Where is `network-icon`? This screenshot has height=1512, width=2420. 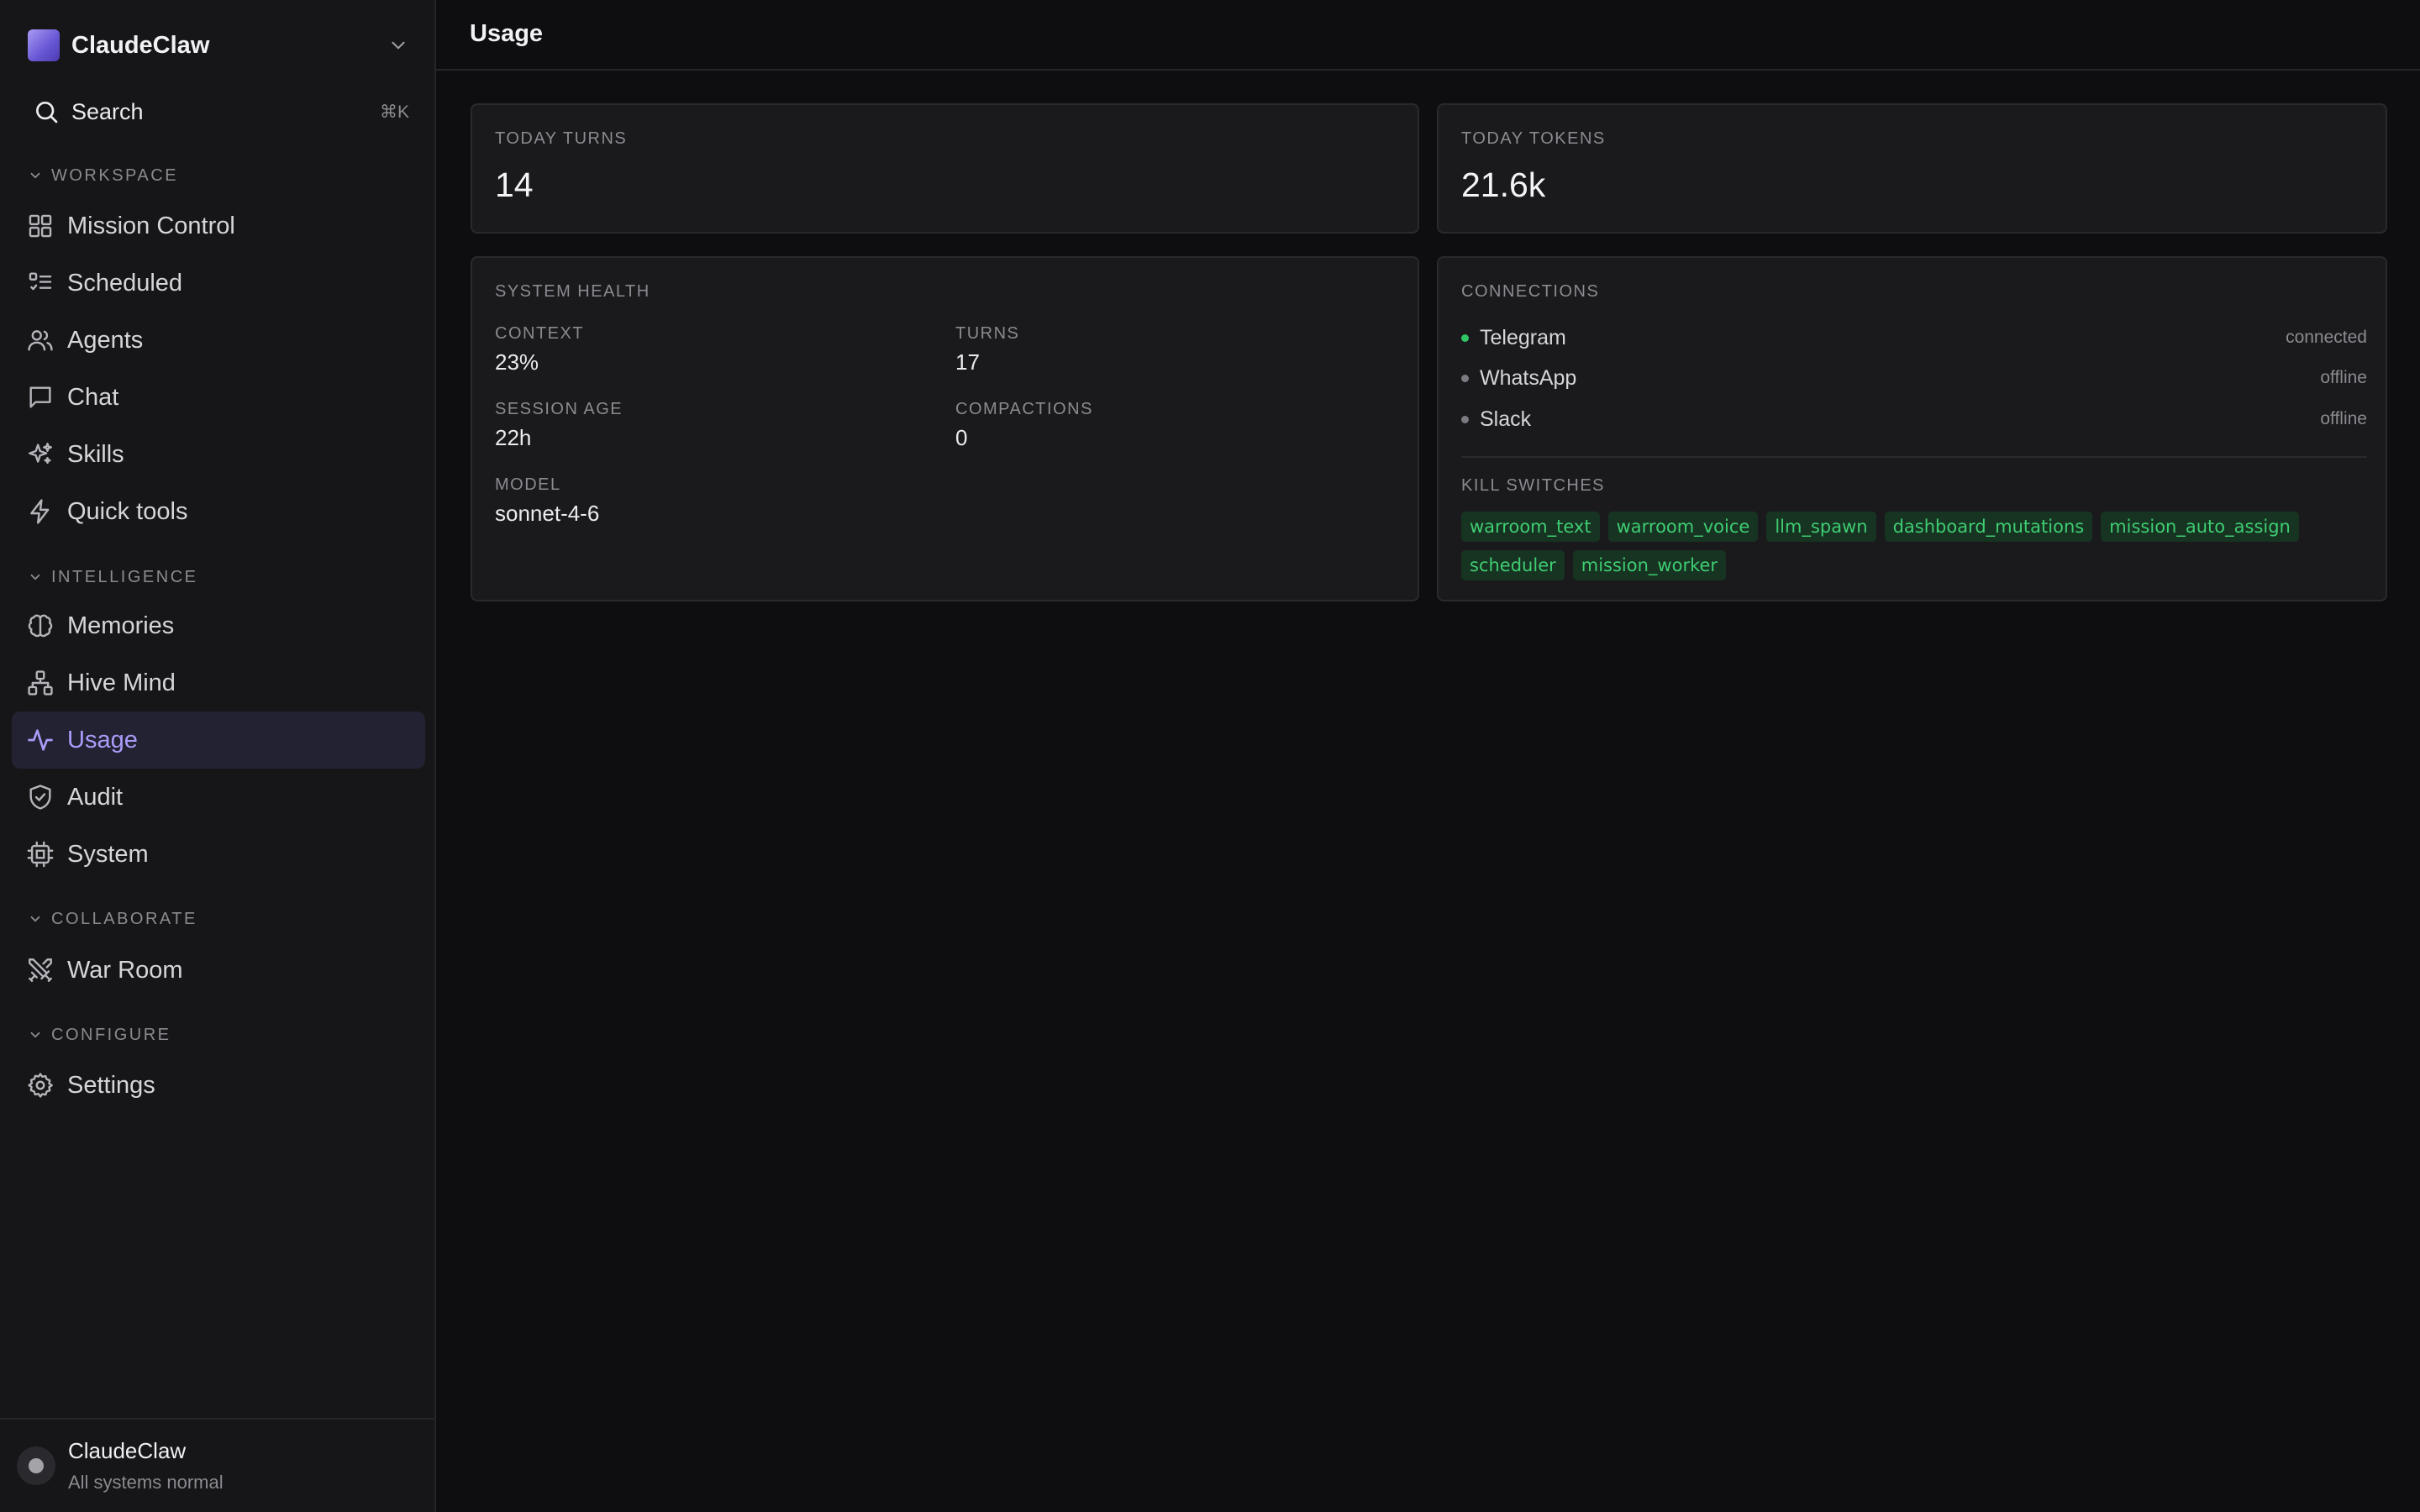
network-icon is located at coordinates (40, 683).